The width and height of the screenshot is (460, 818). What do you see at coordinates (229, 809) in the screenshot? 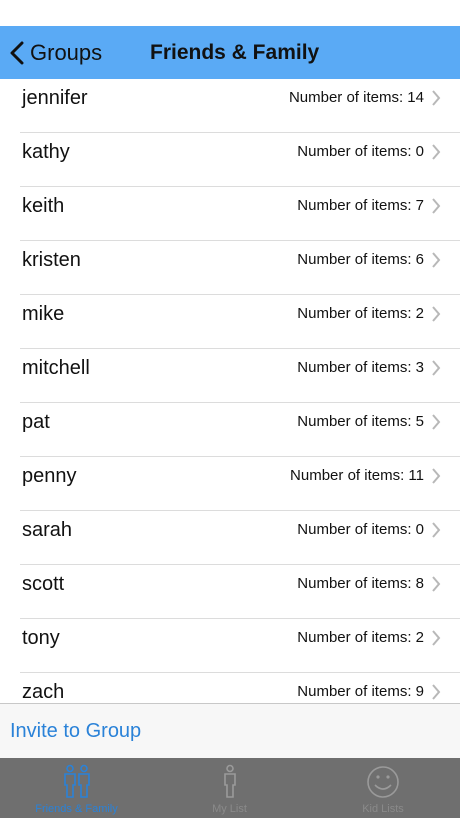
I see `tab-label: My List` at bounding box center [229, 809].